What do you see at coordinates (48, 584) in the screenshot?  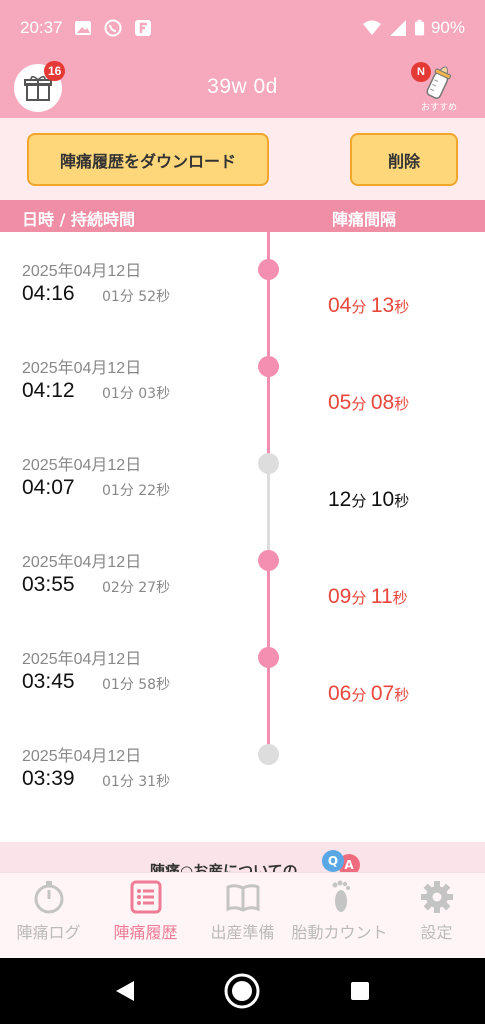 I see `entry-time: 03:55` at bounding box center [48, 584].